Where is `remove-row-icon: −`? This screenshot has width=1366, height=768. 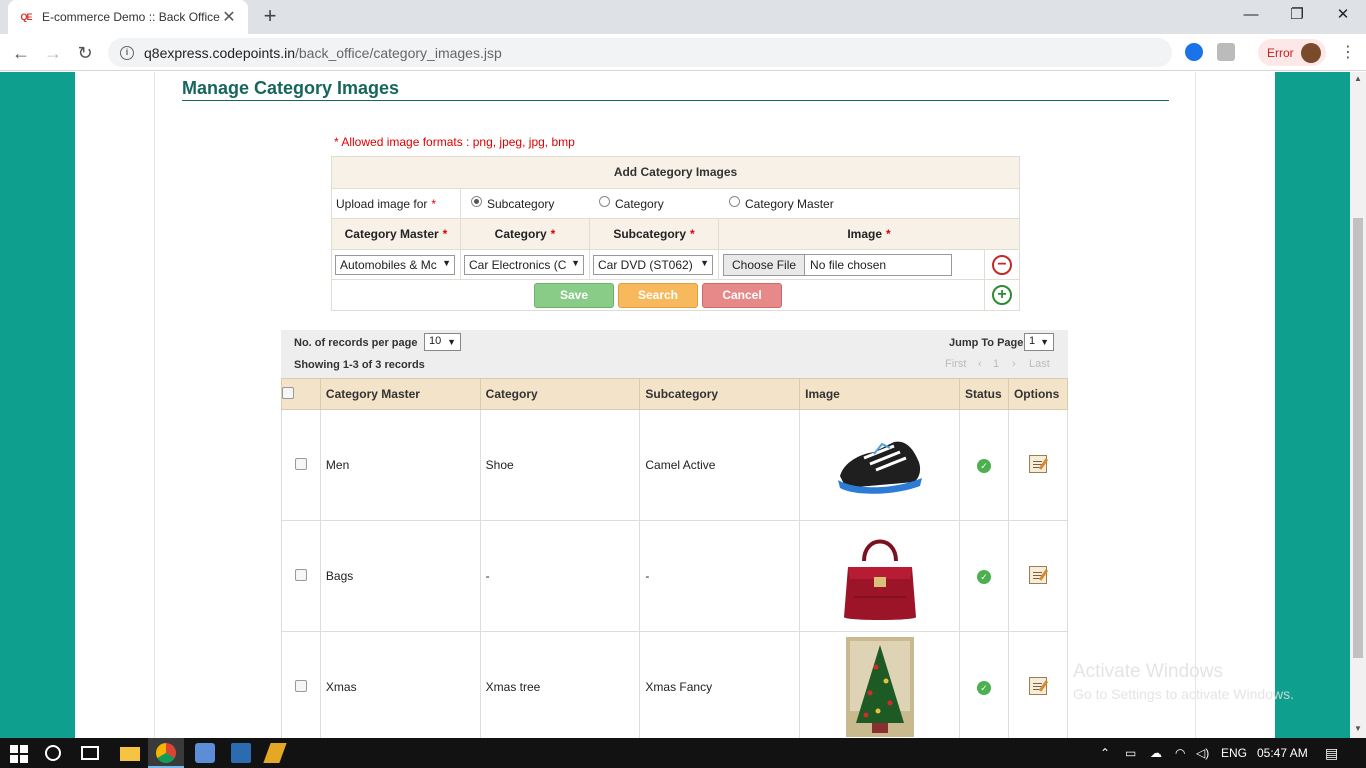 remove-row-icon: − is located at coordinates (1002, 264).